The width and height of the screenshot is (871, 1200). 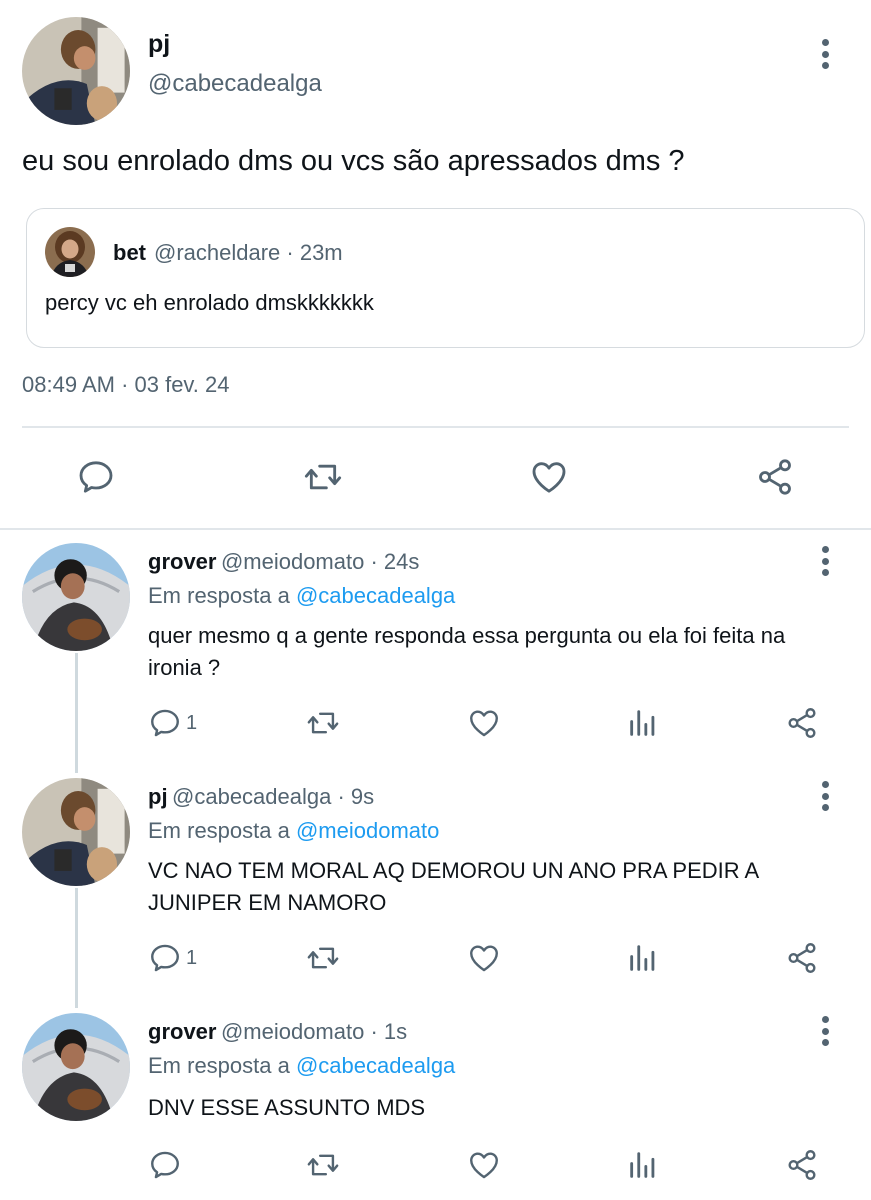 What do you see at coordinates (445, 278) in the screenshot?
I see `quoted-tweet` at bounding box center [445, 278].